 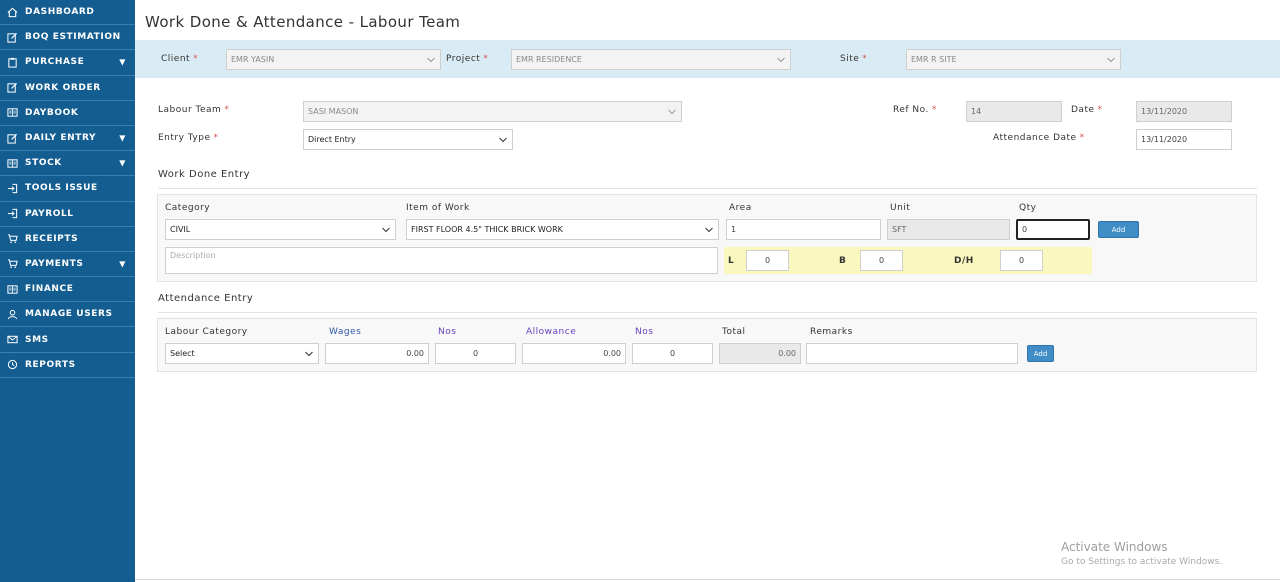 What do you see at coordinates (122, 138) in the screenshot?
I see `caret-down-icon: ▼` at bounding box center [122, 138].